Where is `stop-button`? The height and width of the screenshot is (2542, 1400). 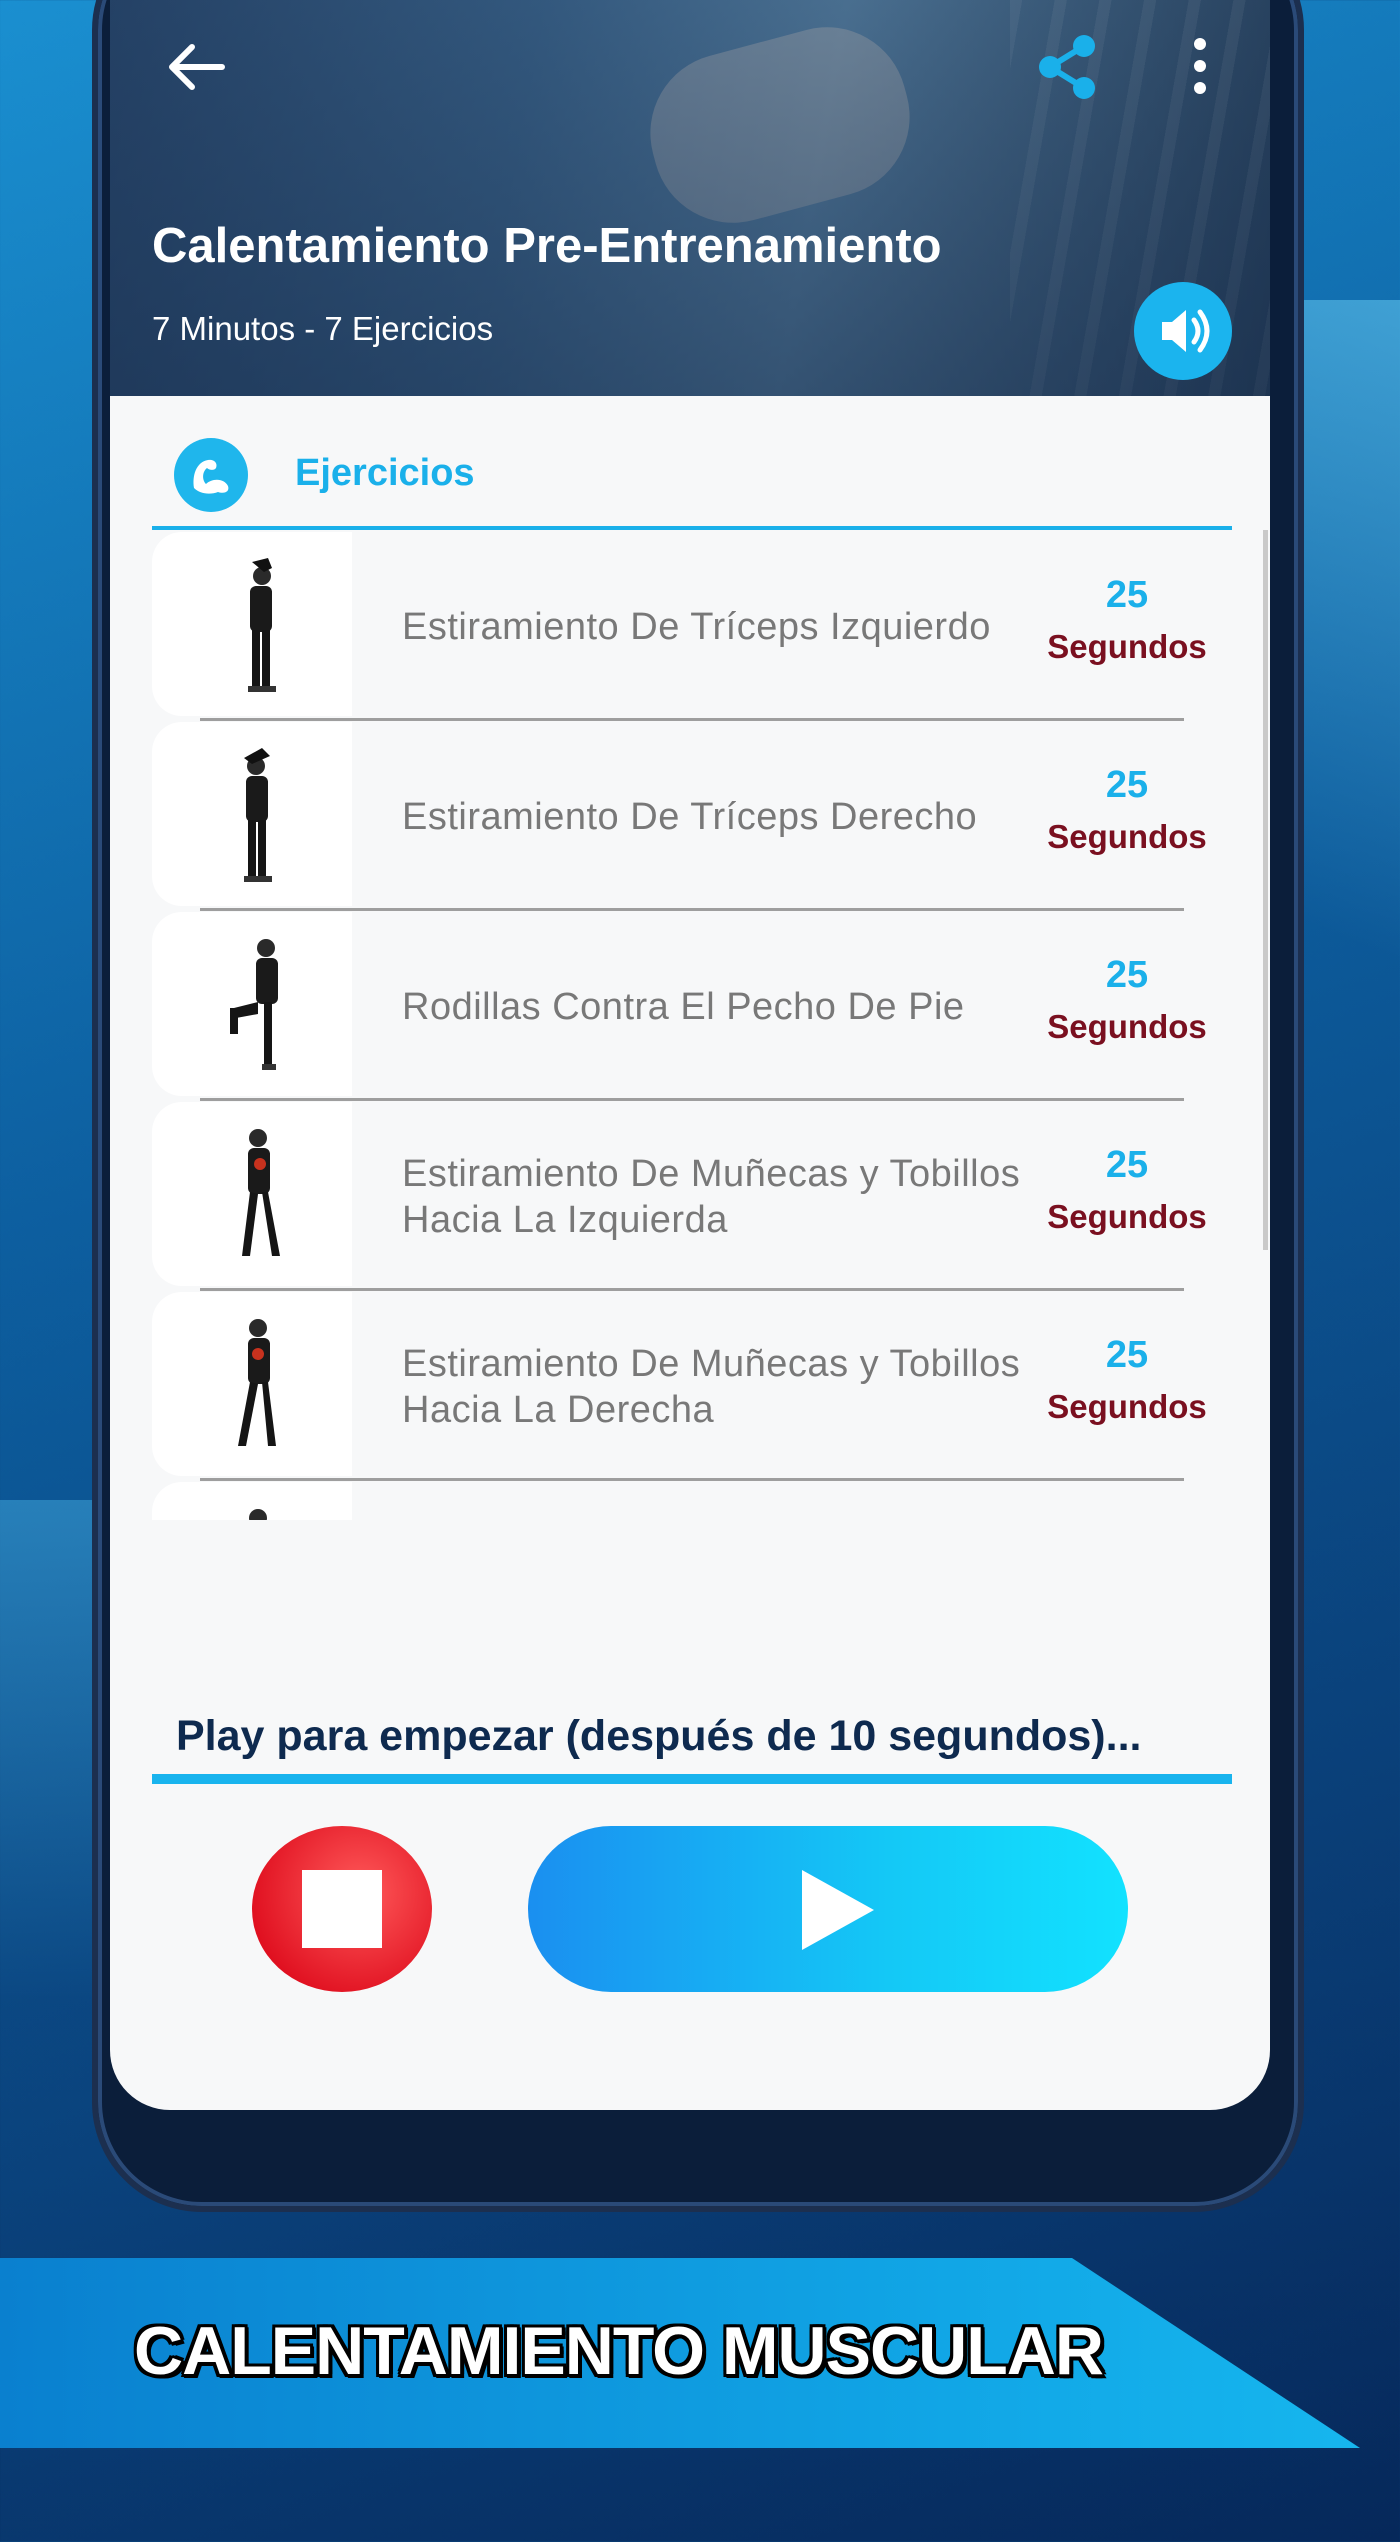 stop-button is located at coordinates (342, 1909).